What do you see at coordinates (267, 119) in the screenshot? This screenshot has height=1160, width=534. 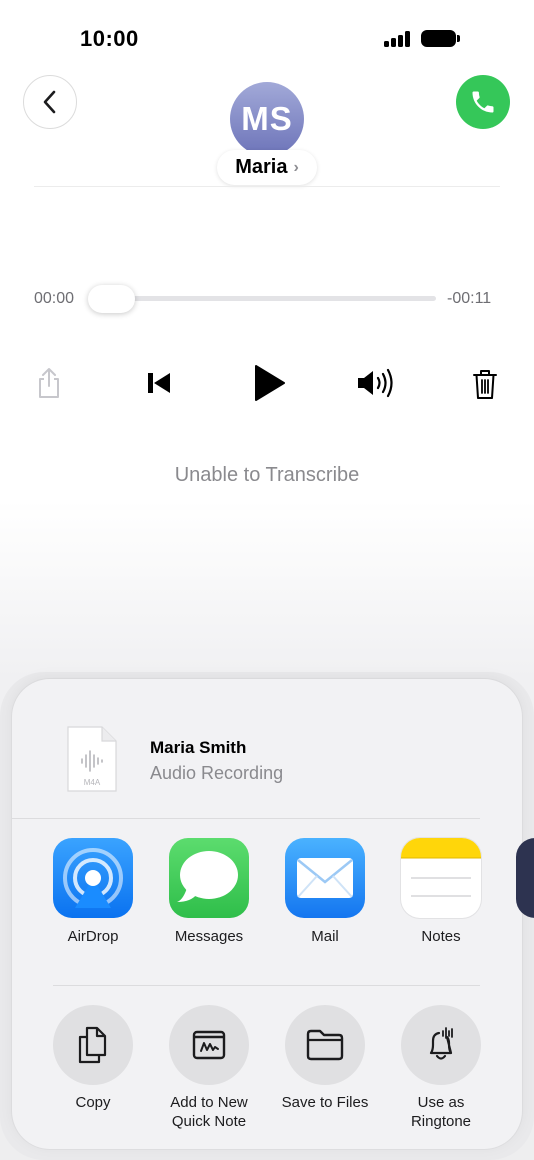 I see `contact-avatar: MS` at bounding box center [267, 119].